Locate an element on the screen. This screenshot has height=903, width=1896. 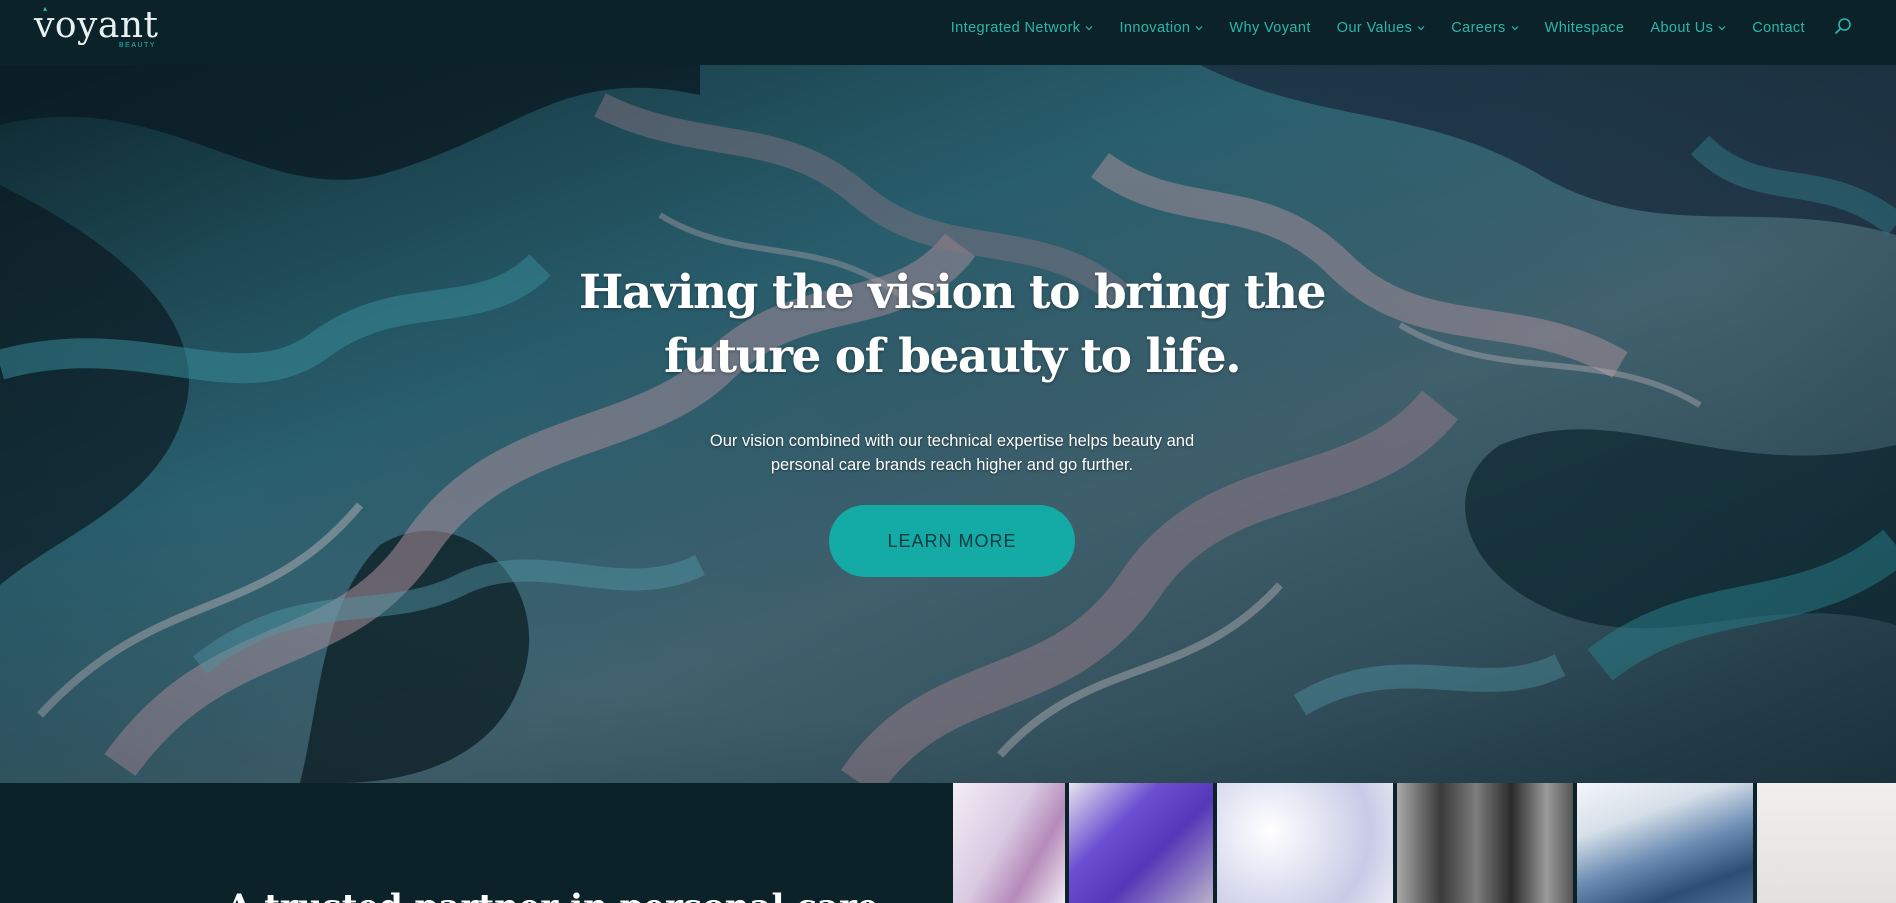
nav-item-our-values: Our Values is located at coordinates (1381, 28).